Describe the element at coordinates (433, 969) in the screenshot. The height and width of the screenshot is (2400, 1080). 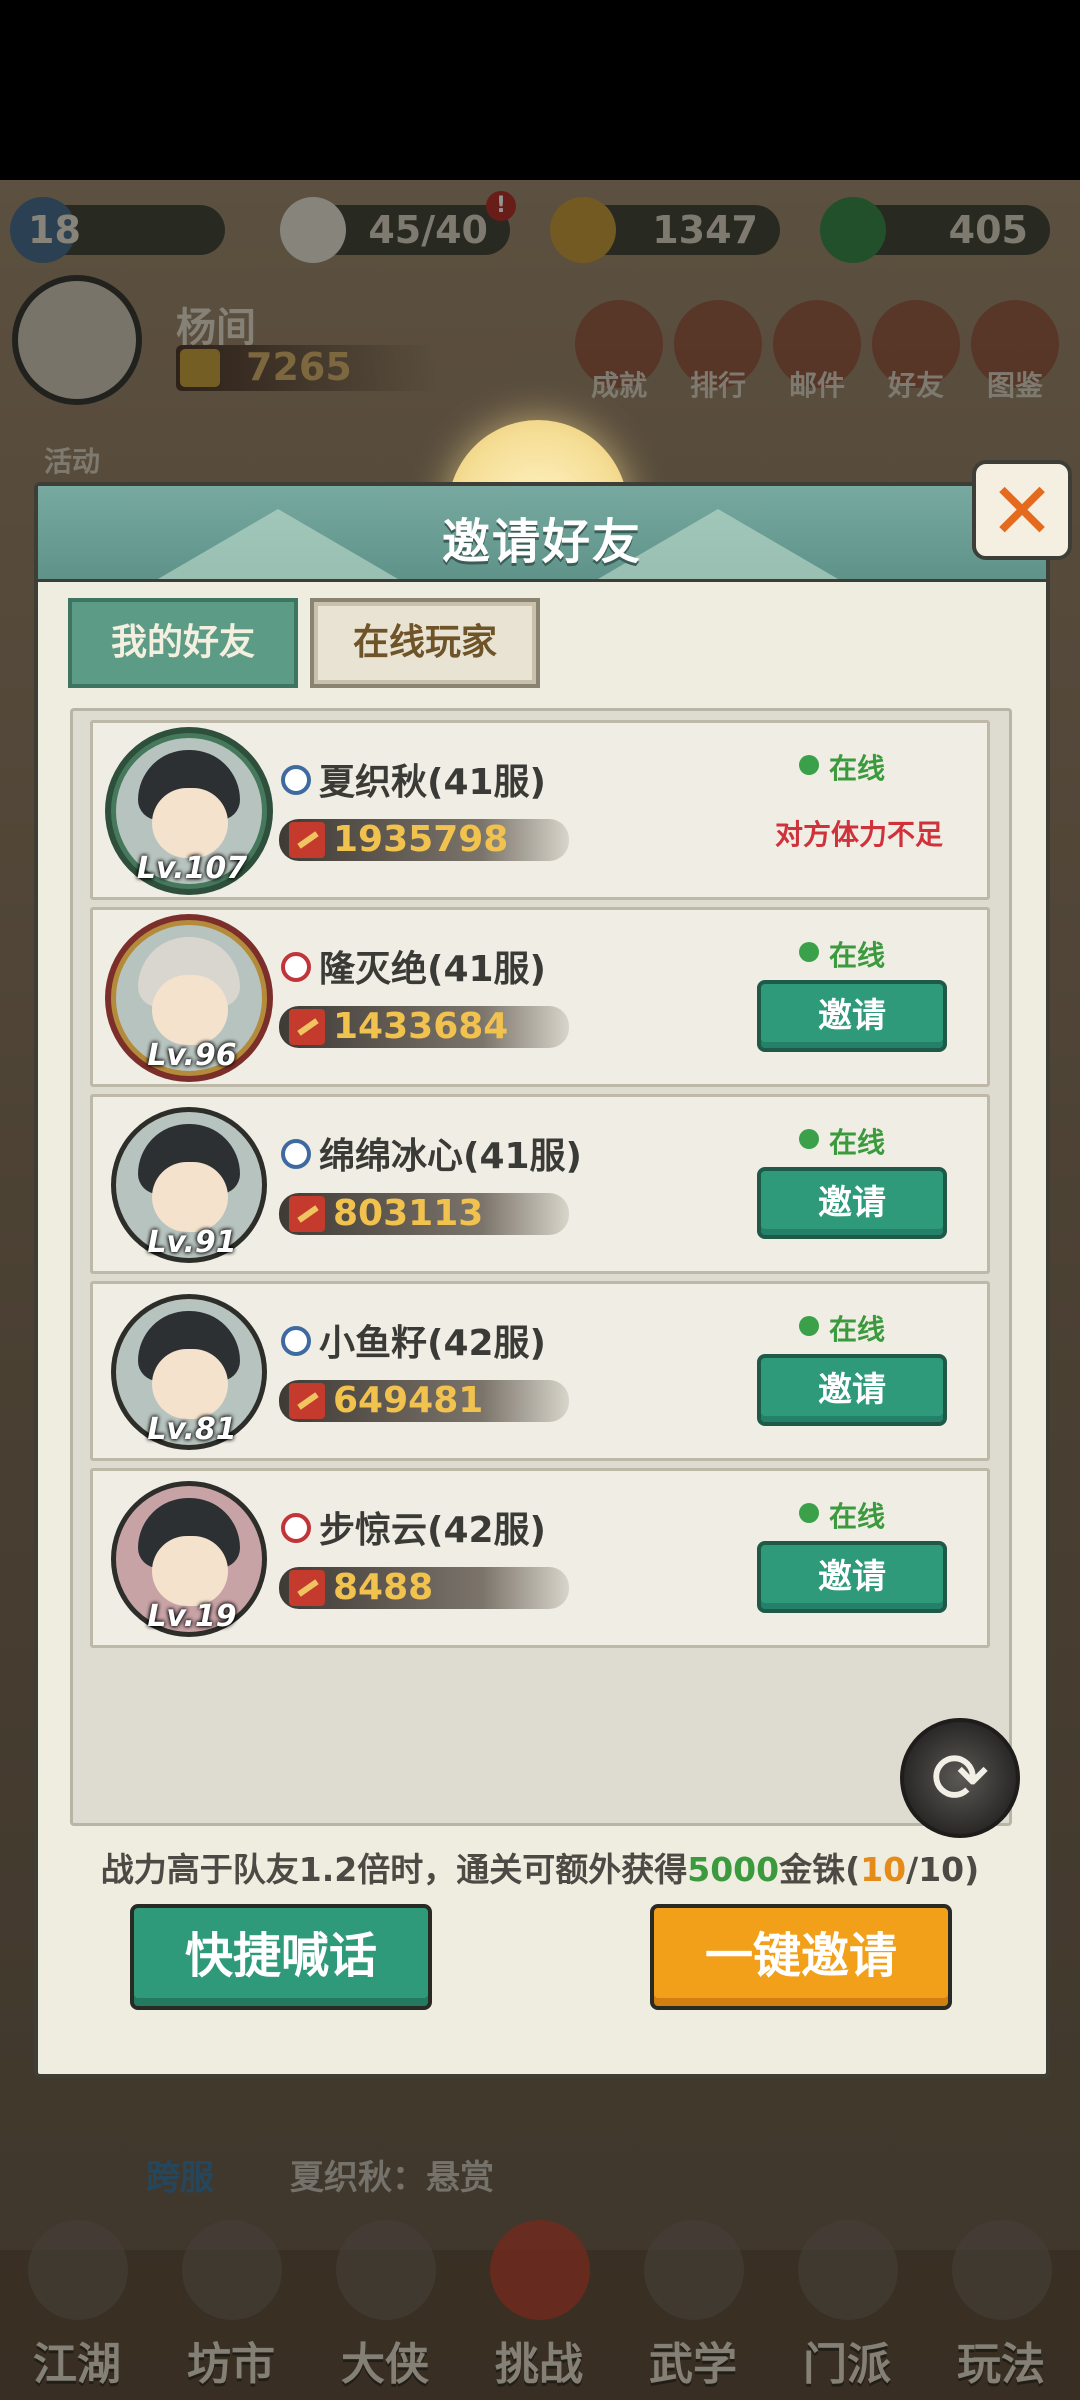
I see `player-name: 隆灭绝(41服)` at that location.